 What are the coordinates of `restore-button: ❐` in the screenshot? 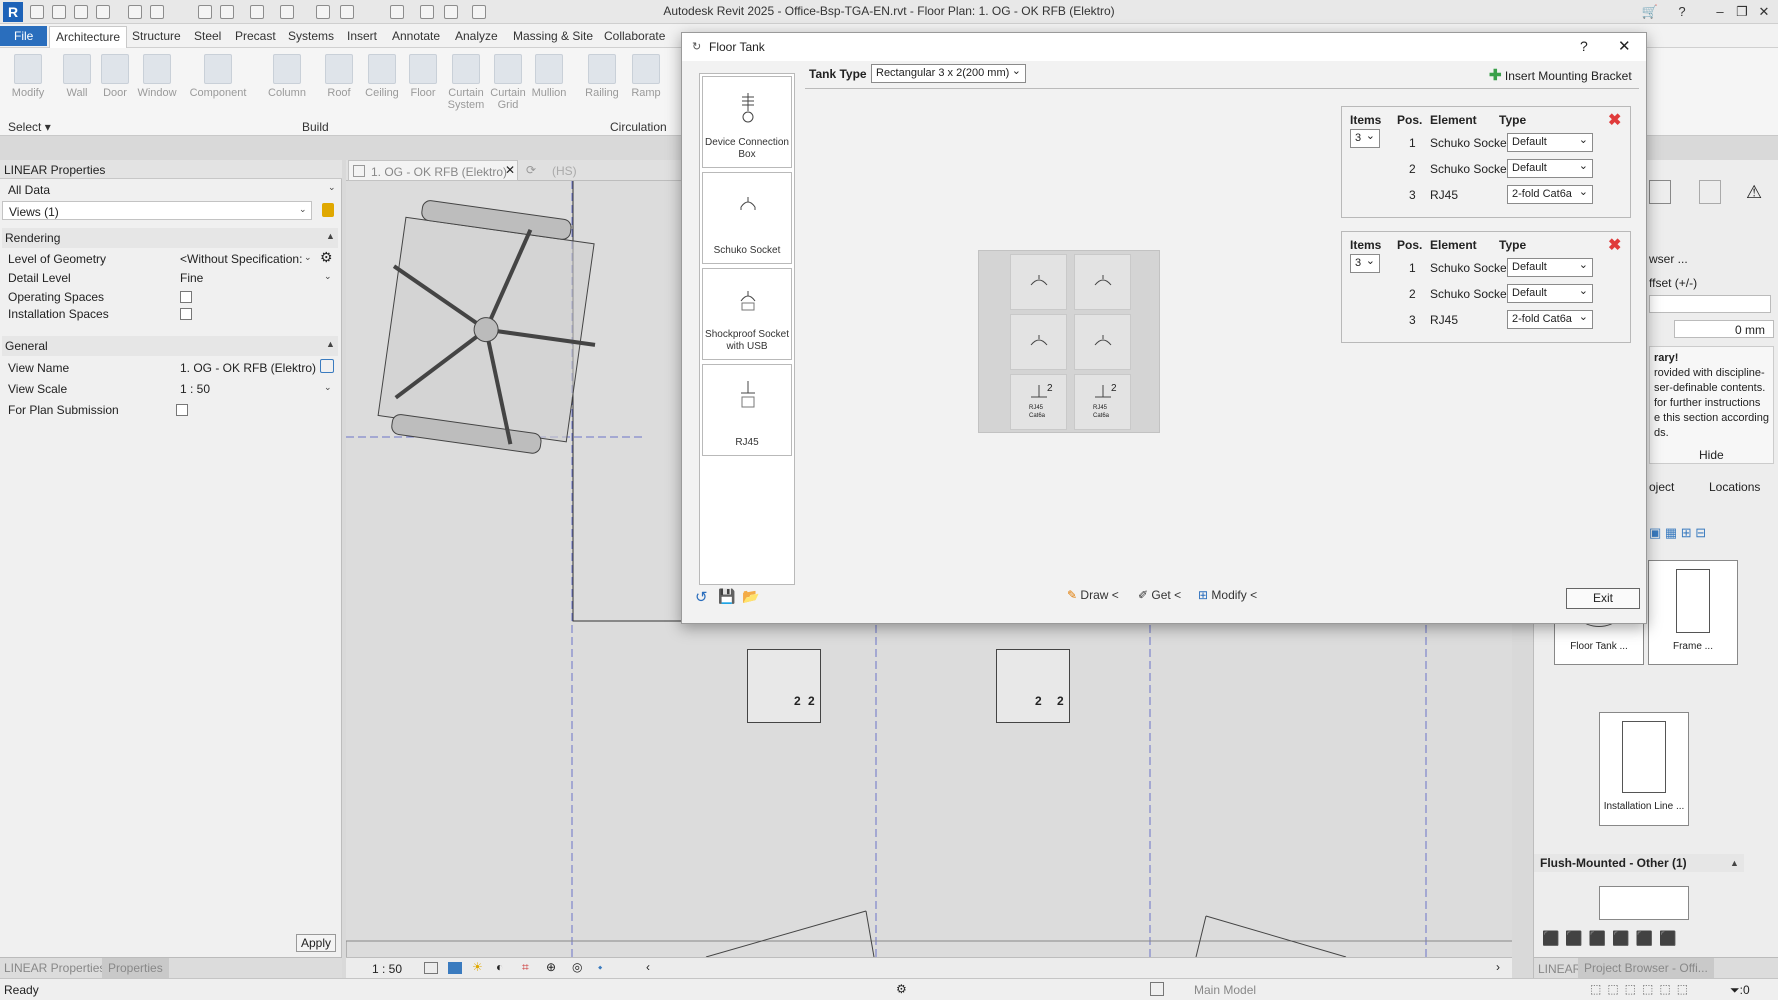 It's located at (1742, 12).